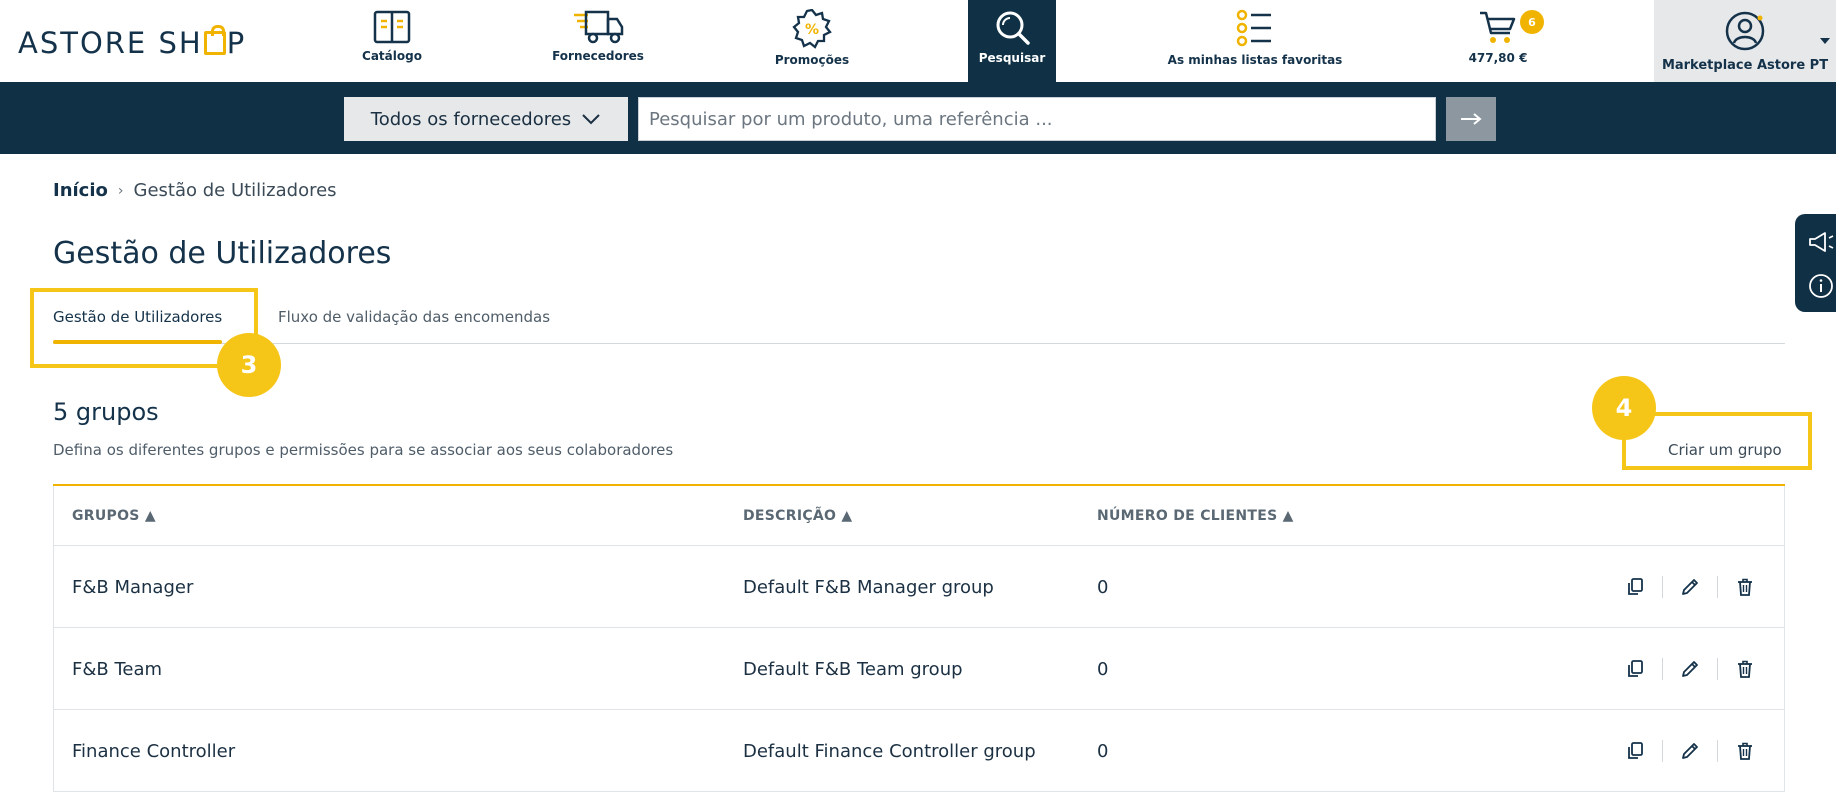 This screenshot has width=1836, height=796. Describe the element at coordinates (117, 669) in the screenshot. I see `group-name: F&B Team` at that location.